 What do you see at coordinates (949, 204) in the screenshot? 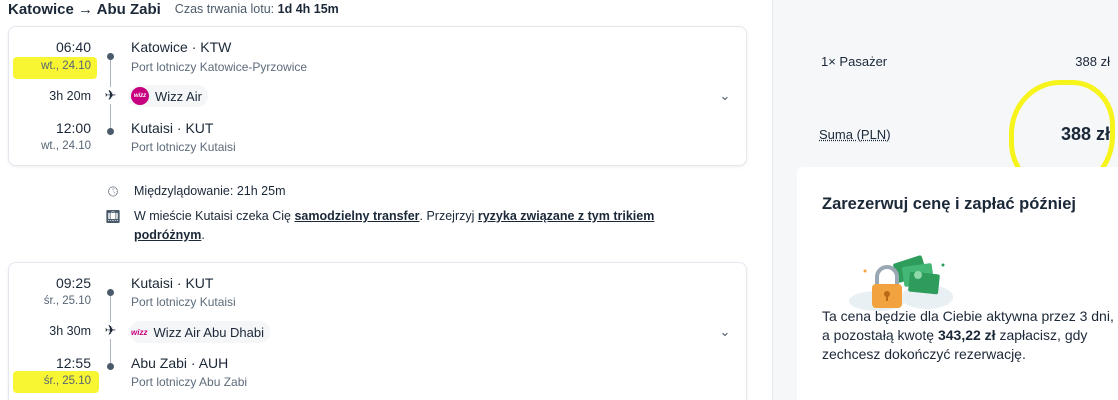
I see `reserve-title: Zarezerwuj cenę i zapłać później` at bounding box center [949, 204].